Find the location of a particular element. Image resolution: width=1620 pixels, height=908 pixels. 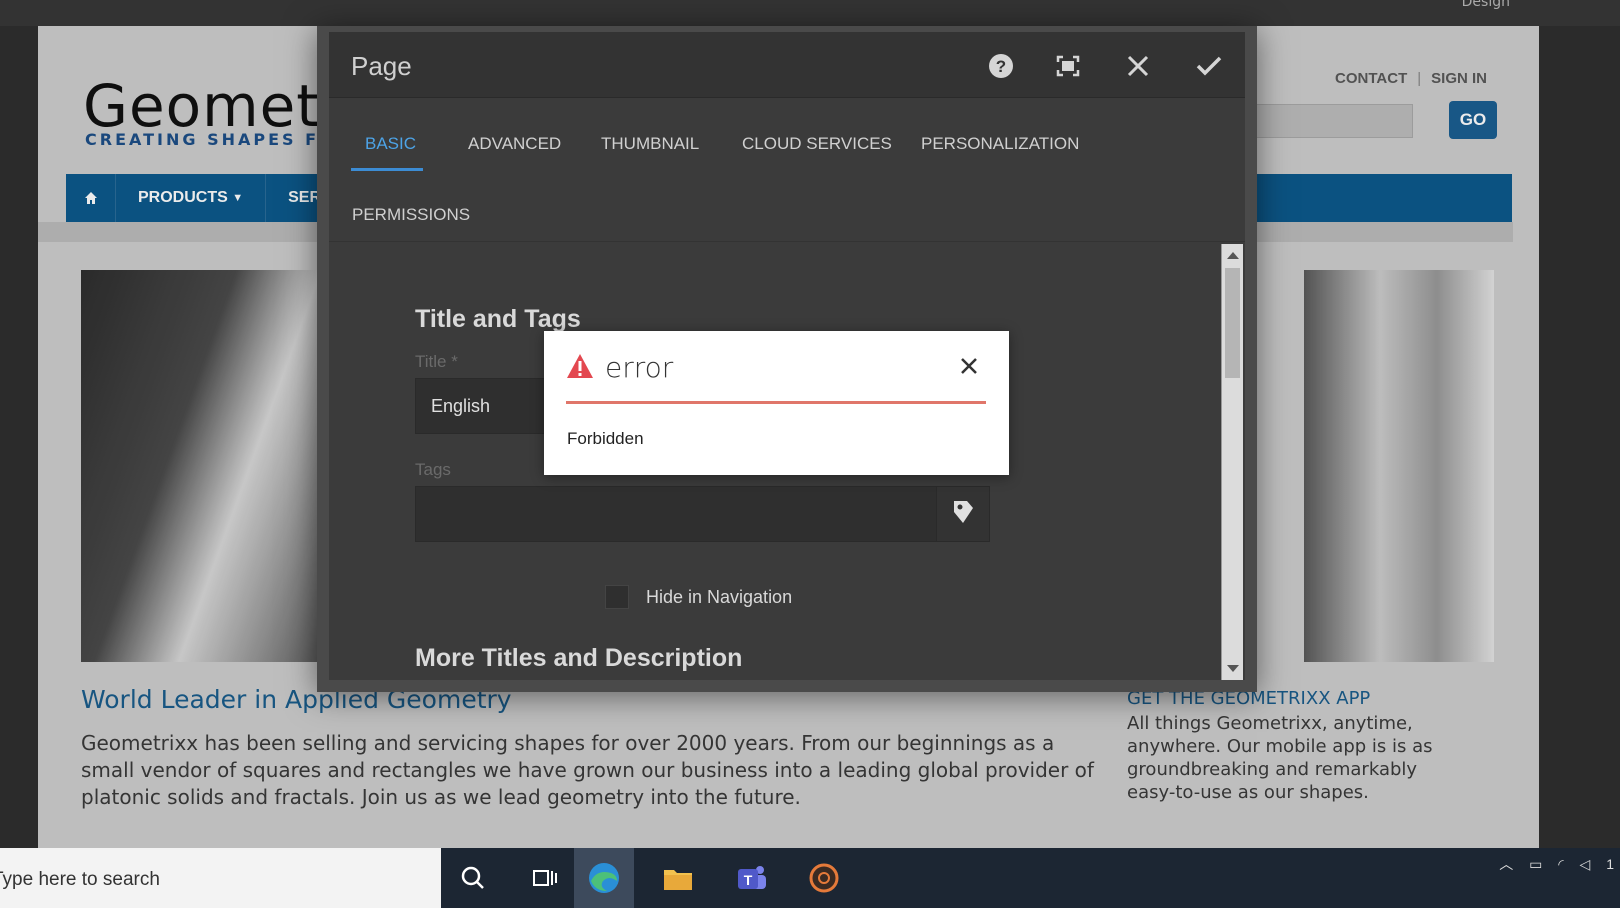

tray-chevron-icon: ︿ is located at coordinates (1506, 864).